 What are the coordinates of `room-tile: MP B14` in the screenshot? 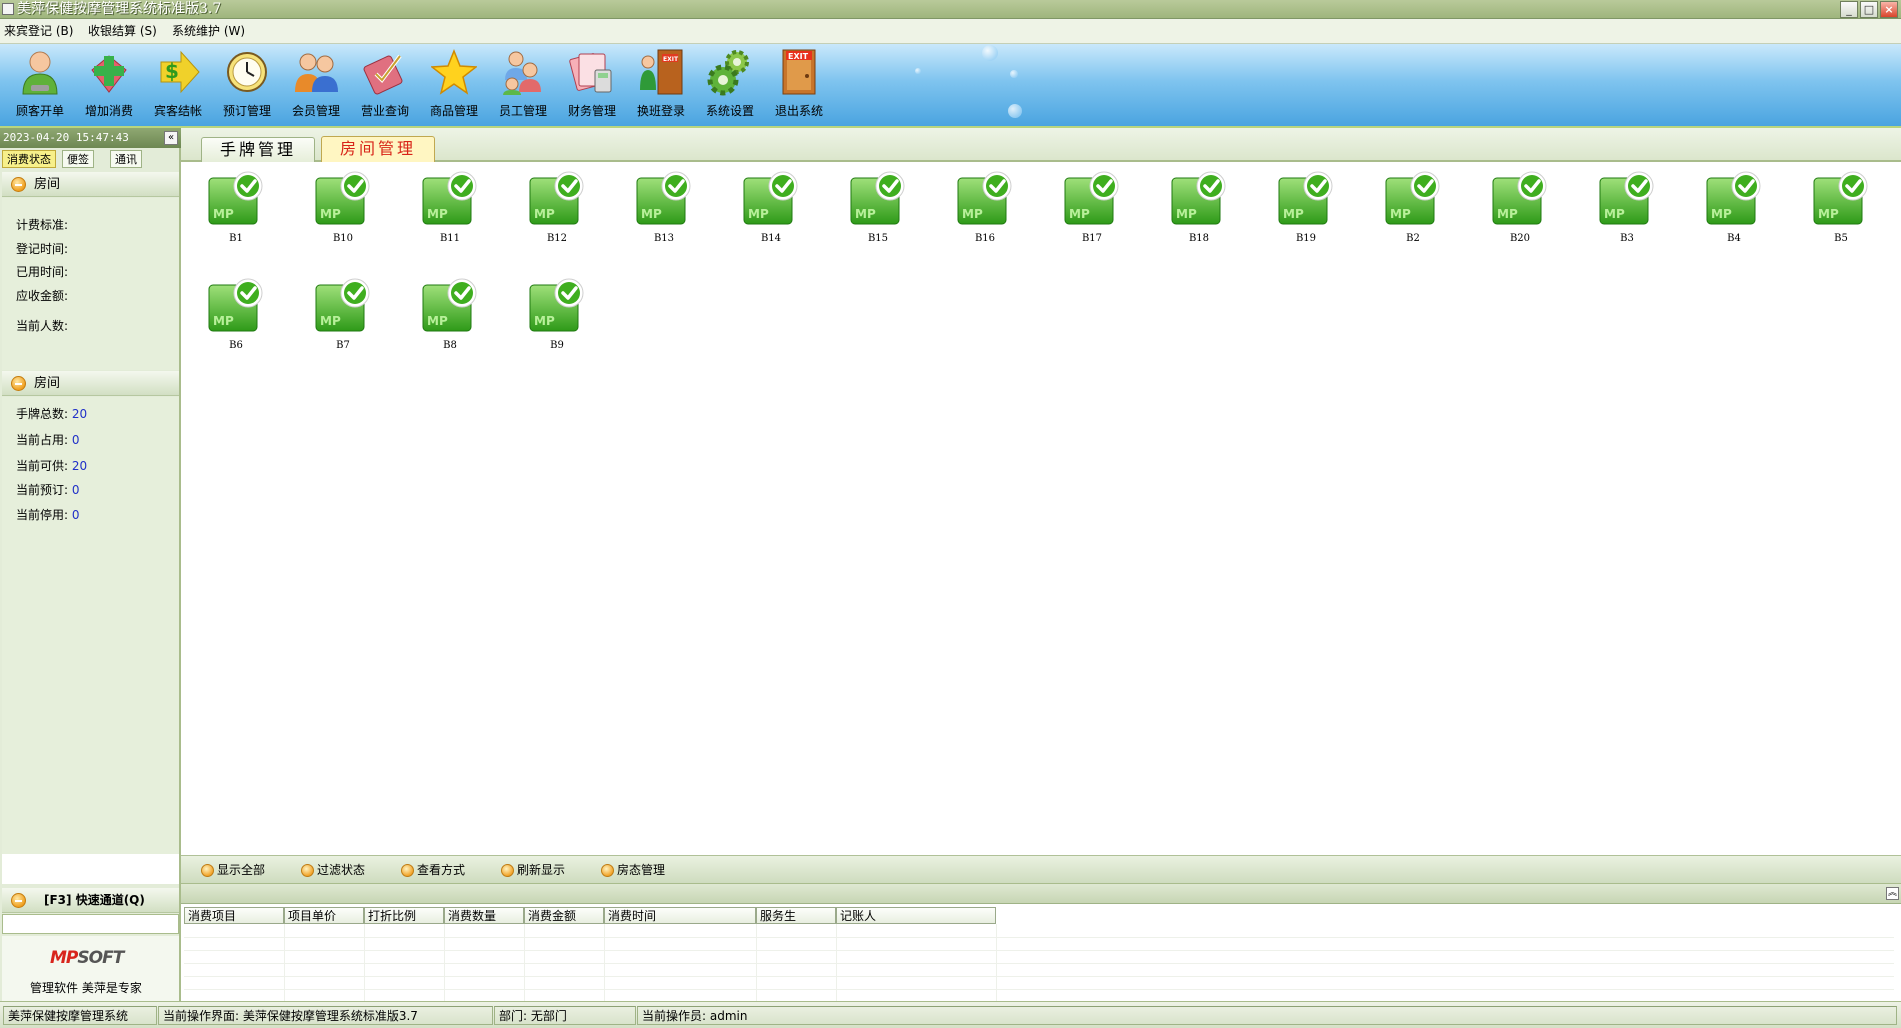 It's located at (771, 211).